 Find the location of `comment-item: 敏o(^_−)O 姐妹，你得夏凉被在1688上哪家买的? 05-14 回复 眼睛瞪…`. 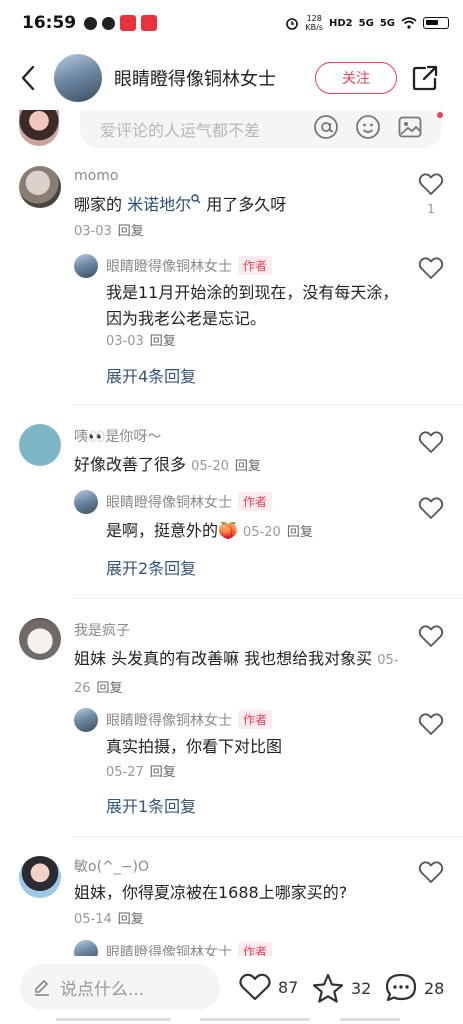

comment-item: 敏o(^_−)O 姐妹，你得夏凉被在1688上哪家买的? 05-14 回复 眼睛瞪… is located at coordinates (231, 899).